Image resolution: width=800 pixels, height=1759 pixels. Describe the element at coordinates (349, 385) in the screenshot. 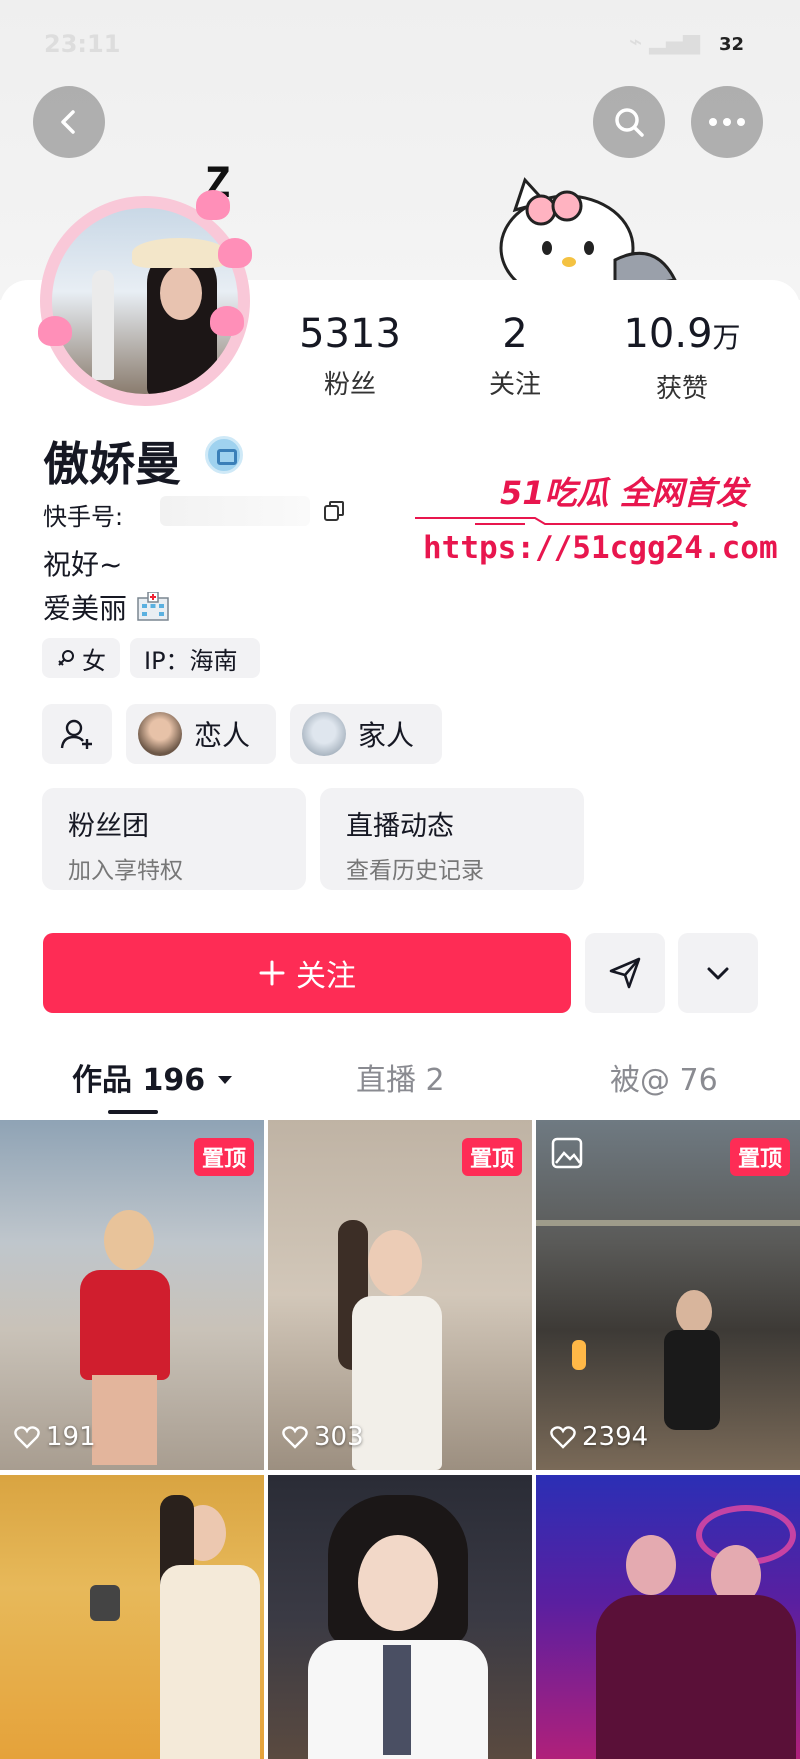

I see `followers-label: 粉丝` at that location.